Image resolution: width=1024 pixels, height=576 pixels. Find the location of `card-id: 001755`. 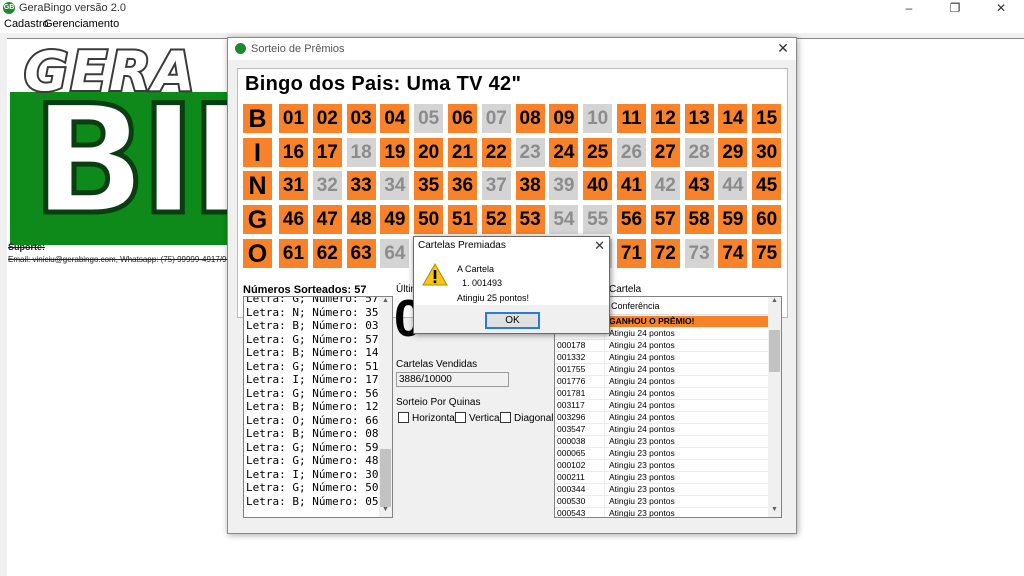

card-id: 001755 is located at coordinates (581, 370).